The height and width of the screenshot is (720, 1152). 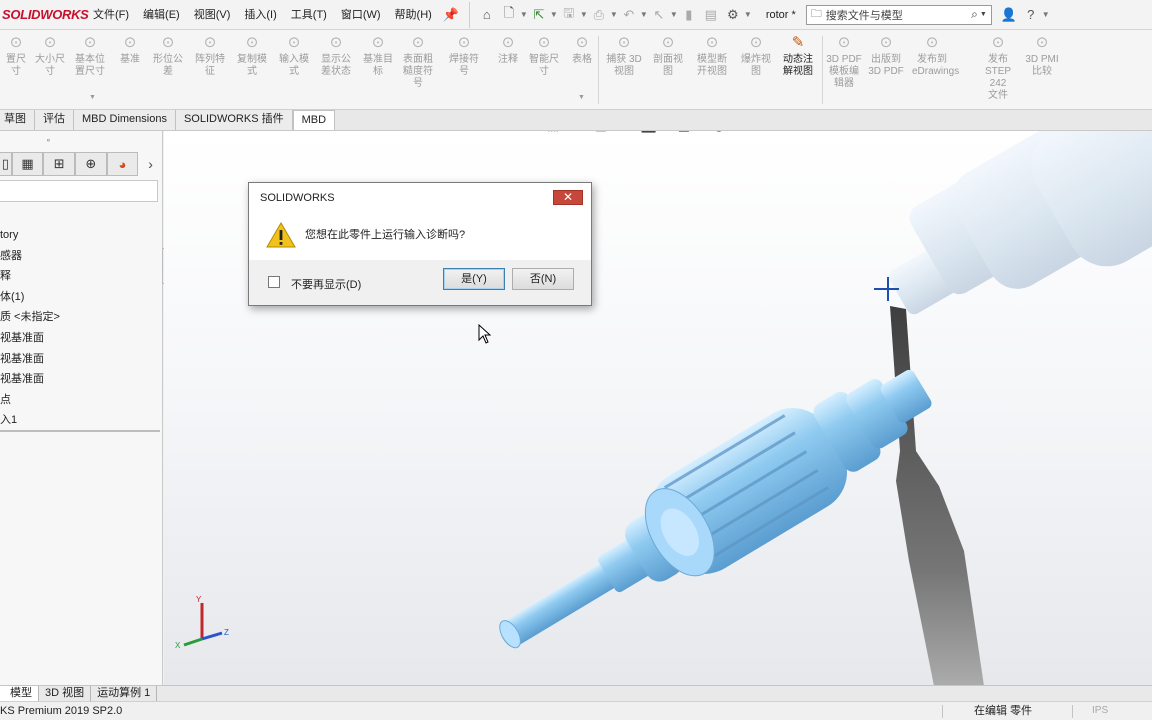 I want to click on file-properties-icon: ▤, so click(x=711, y=15).